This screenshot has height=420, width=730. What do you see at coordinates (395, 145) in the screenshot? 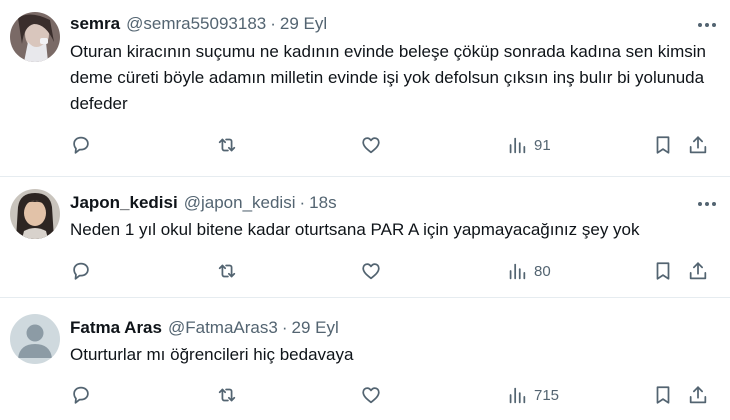
I see `action-bar: 91` at bounding box center [395, 145].